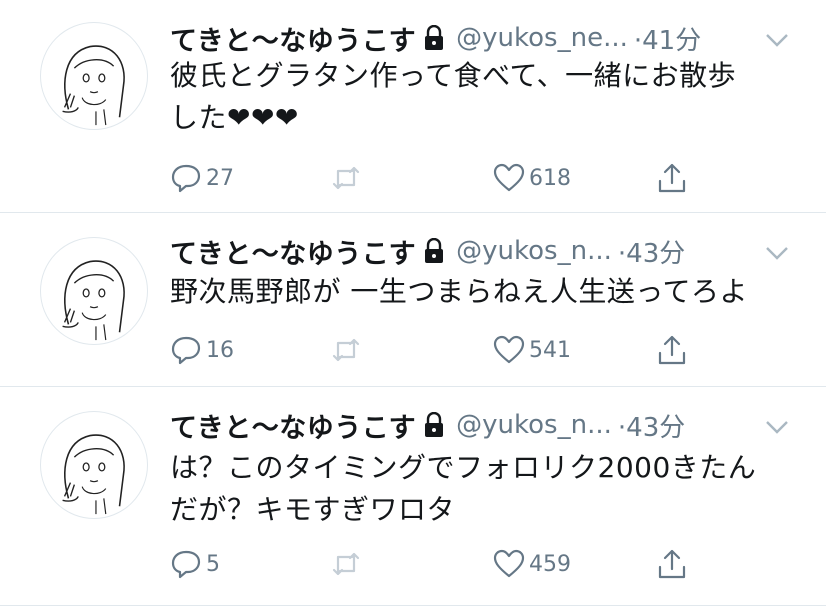  I want to click on like-button: 618, so click(532, 178).